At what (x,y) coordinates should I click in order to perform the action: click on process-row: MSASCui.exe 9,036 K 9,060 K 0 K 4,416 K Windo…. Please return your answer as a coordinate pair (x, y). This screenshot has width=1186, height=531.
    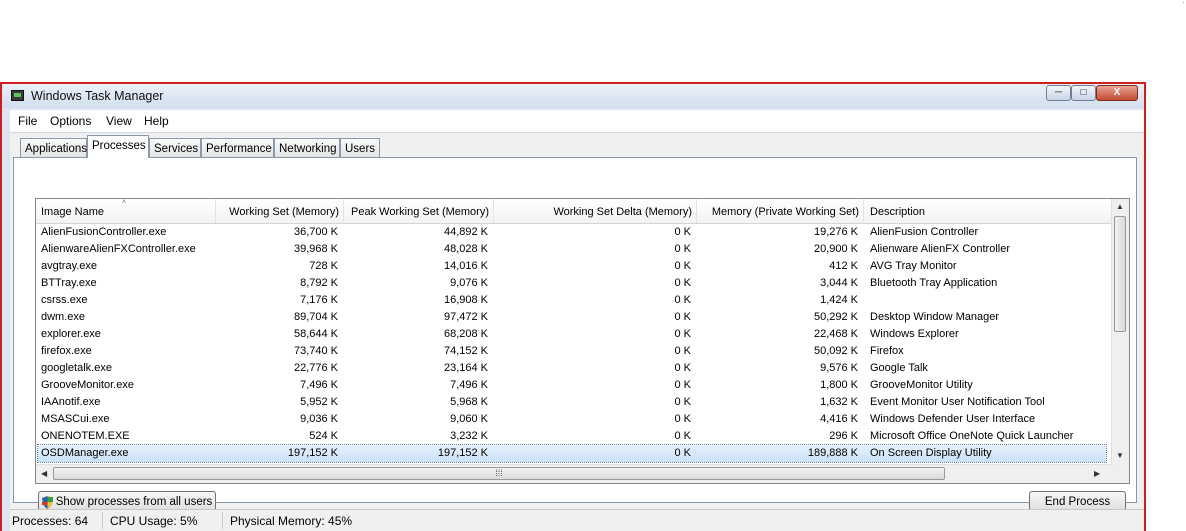
    Looking at the image, I should click on (571, 419).